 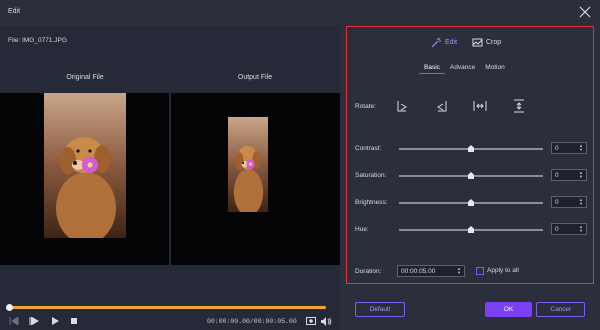 What do you see at coordinates (37, 40) in the screenshot?
I see `file-name-label: File: IMG_0771.JPG` at bounding box center [37, 40].